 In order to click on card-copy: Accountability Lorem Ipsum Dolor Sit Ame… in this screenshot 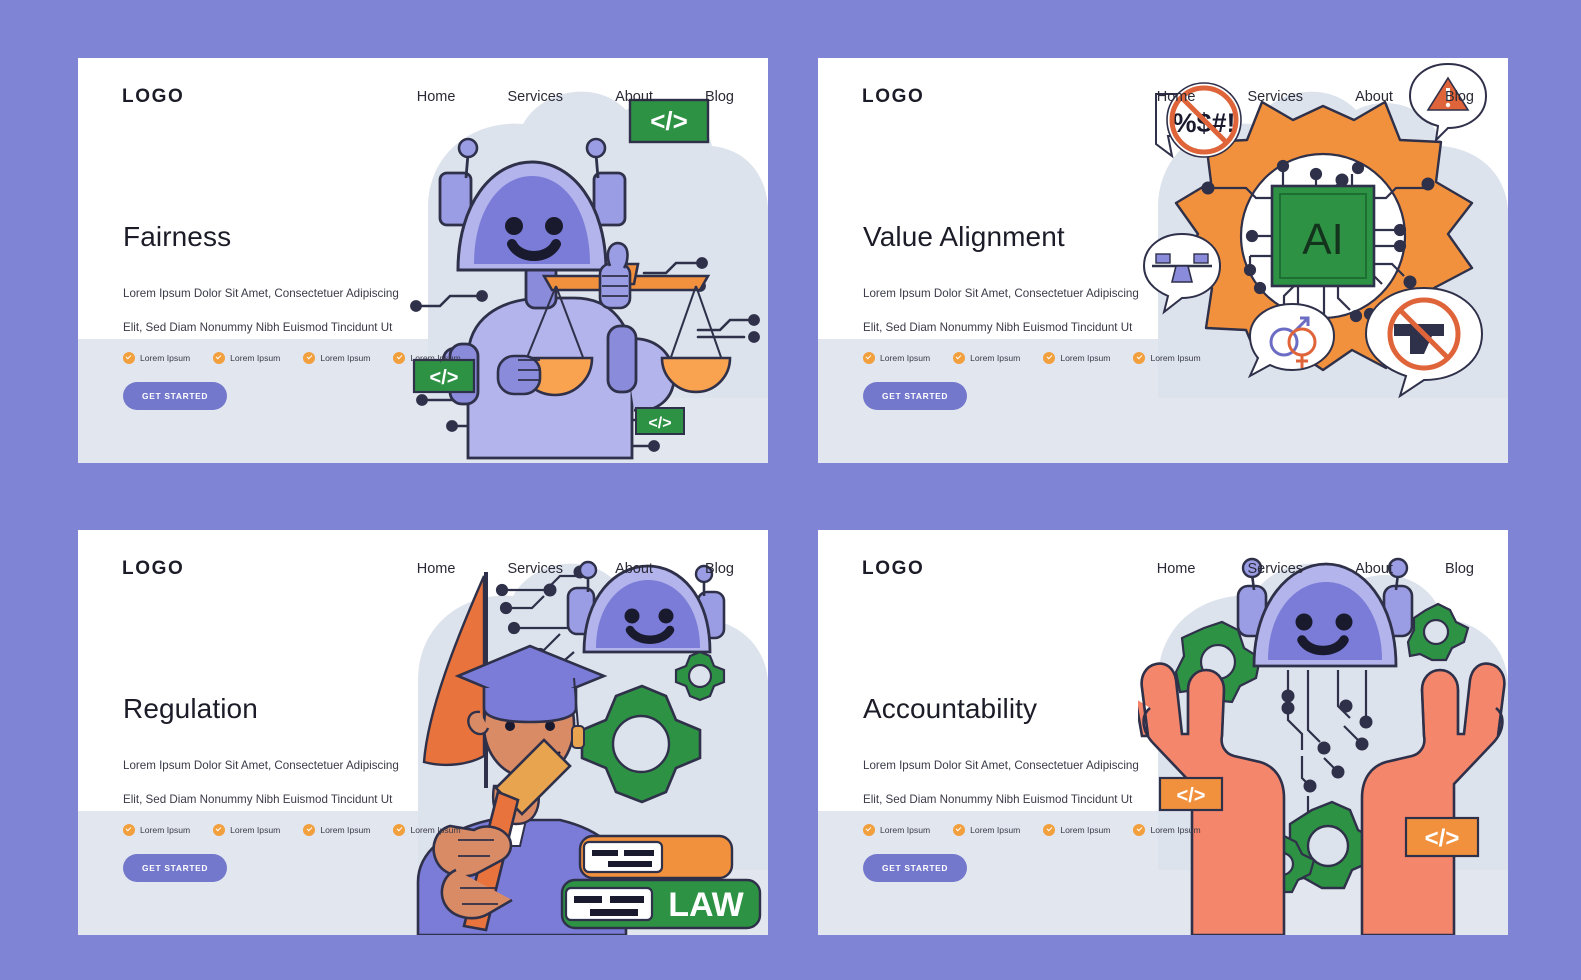, I will do `click(1032, 787)`.